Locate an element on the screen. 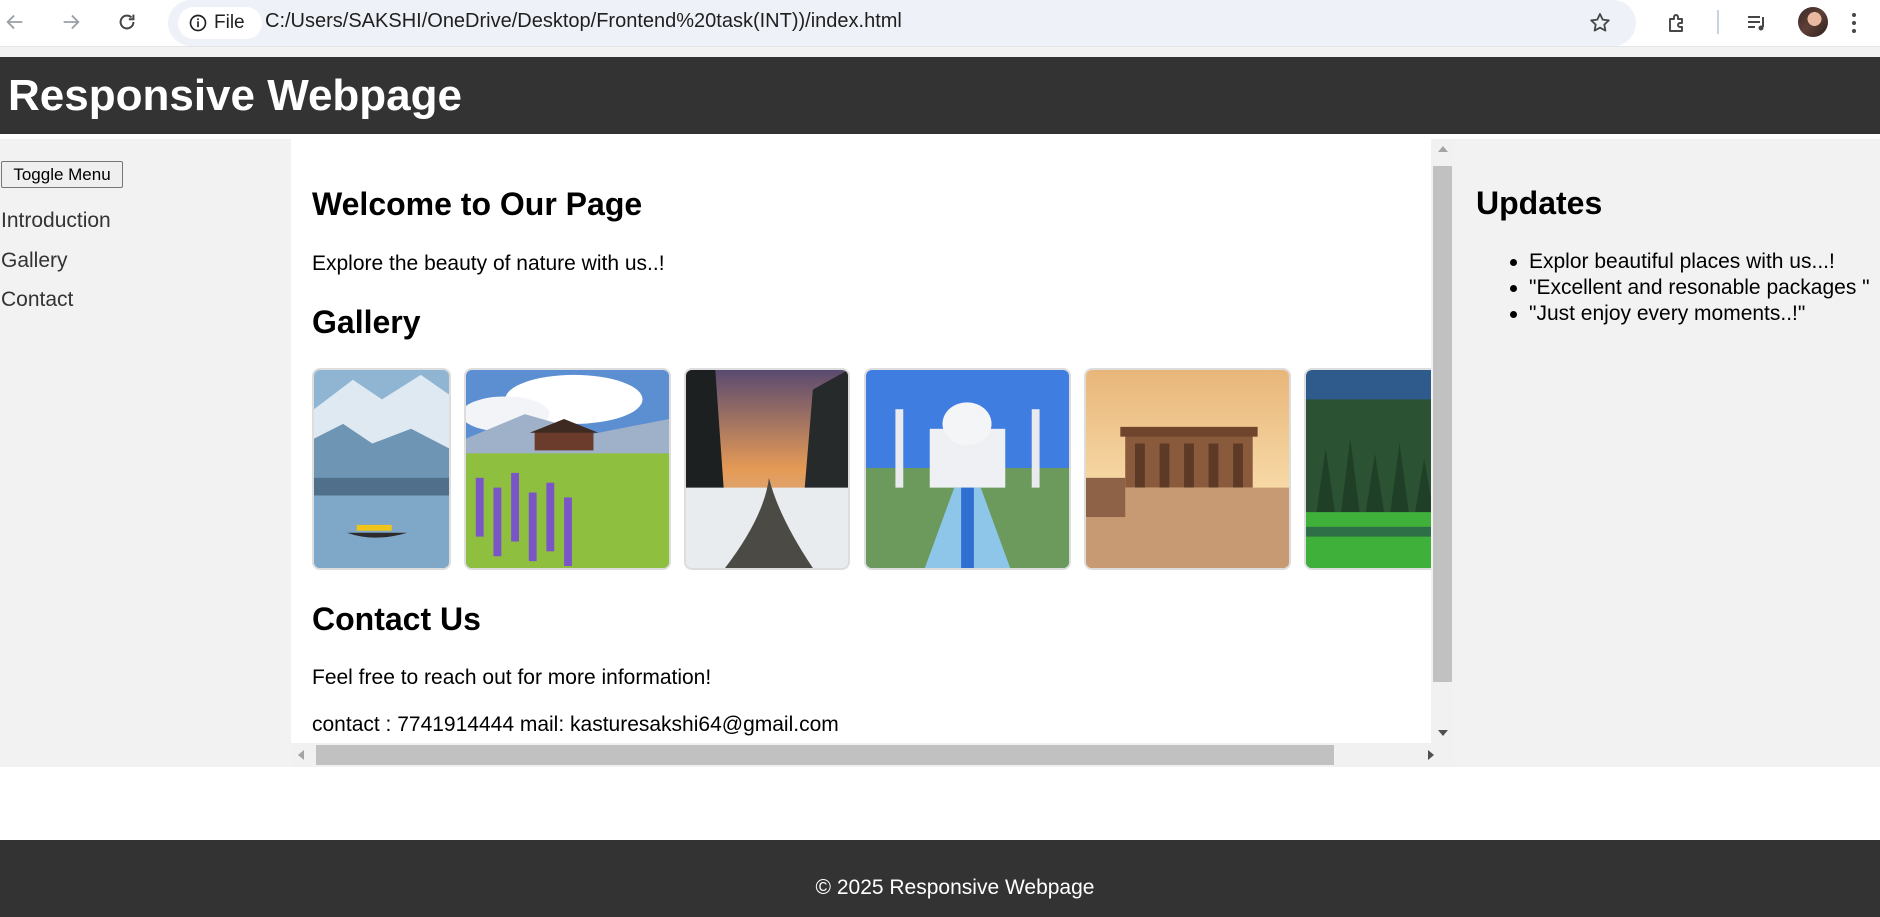  page-title: Responsive Webpage is located at coordinates (235, 95).